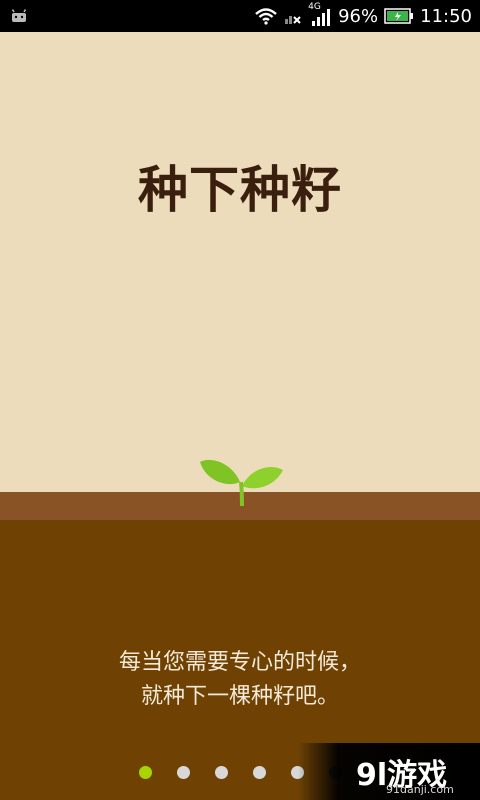 The image size is (480, 800). What do you see at coordinates (239, 696) in the screenshot?
I see `description-line: 就种下一棵种籽吧。` at bounding box center [239, 696].